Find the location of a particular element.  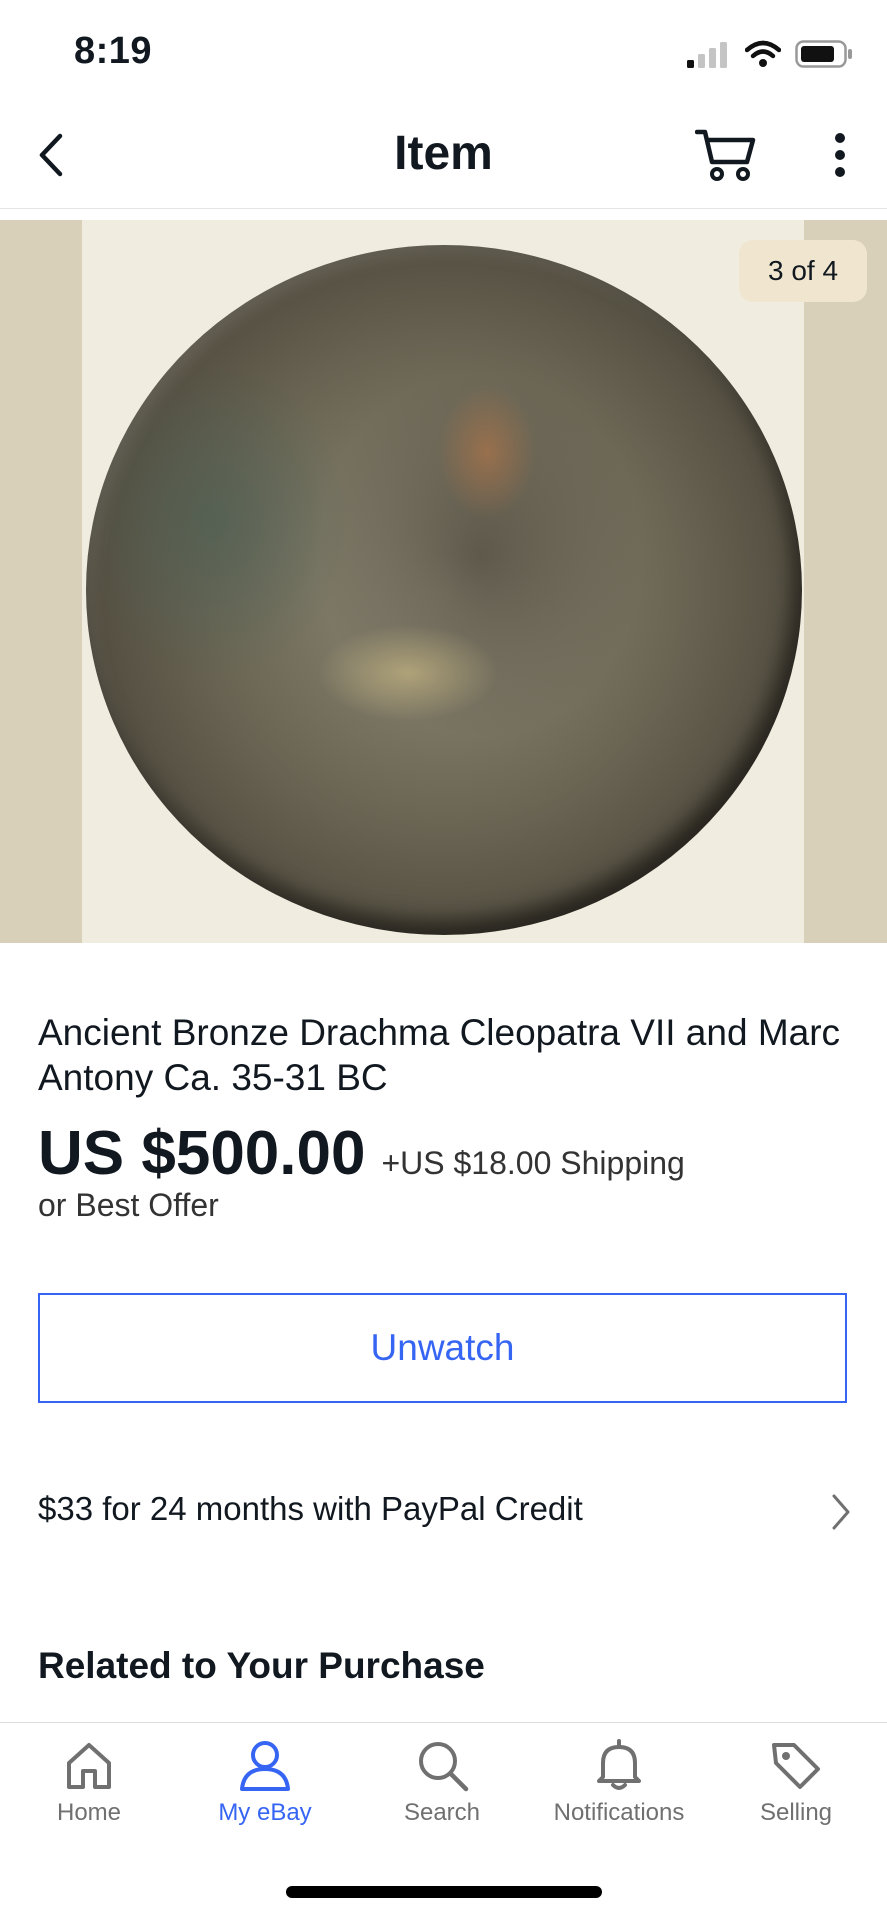

nav-bar: Item is located at coordinates (443, 154).